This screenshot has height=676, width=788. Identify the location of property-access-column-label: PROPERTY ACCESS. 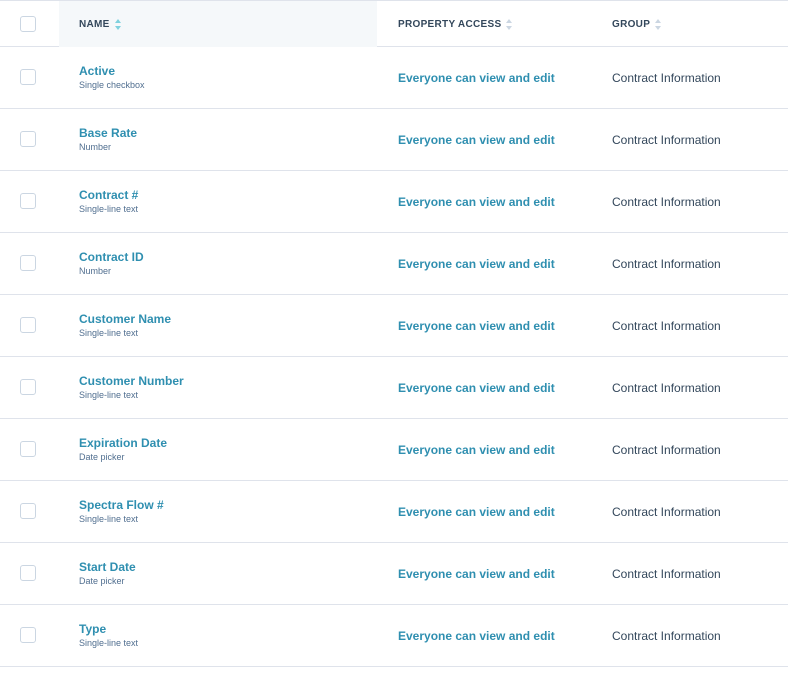
(450, 24).